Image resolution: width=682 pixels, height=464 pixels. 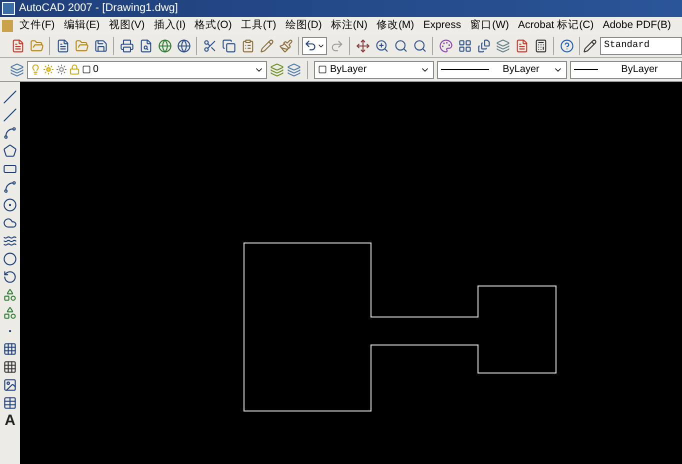 What do you see at coordinates (17, 69) in the screenshot?
I see `layer-manager-icon` at bounding box center [17, 69].